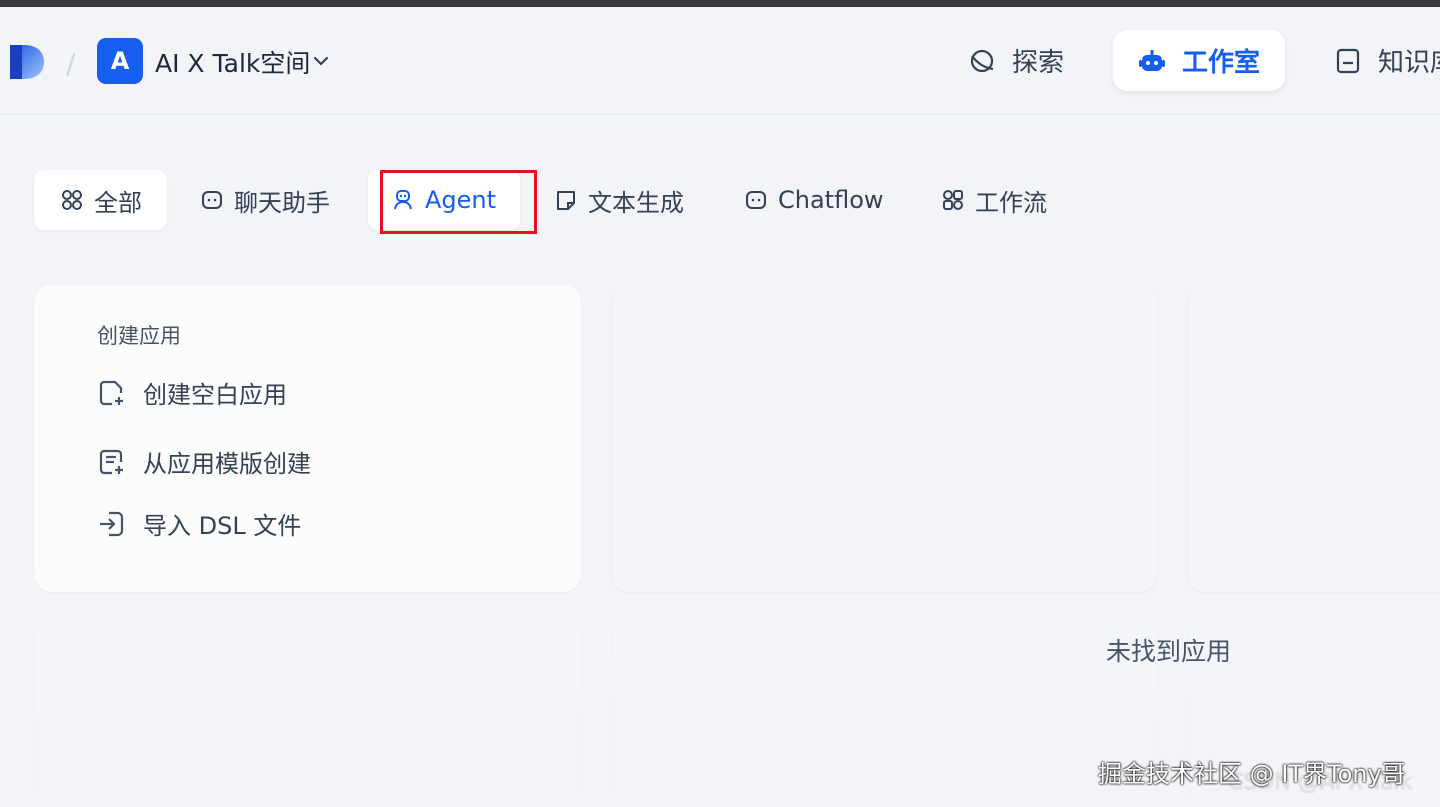  Describe the element at coordinates (120, 61) in the screenshot. I see `workspace-avatar: A` at that location.